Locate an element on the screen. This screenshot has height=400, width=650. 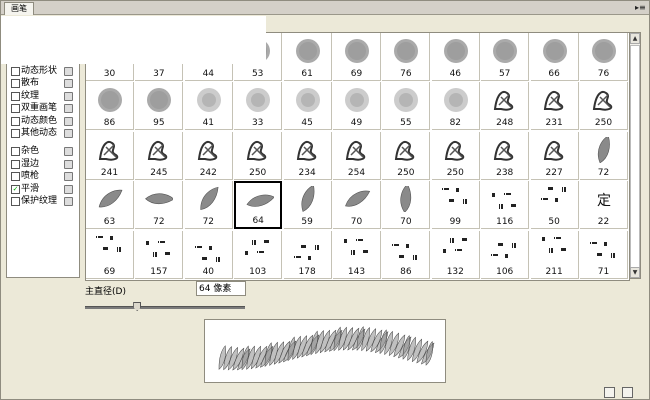
brush-preset: 254 is located at coordinates (357, 155).